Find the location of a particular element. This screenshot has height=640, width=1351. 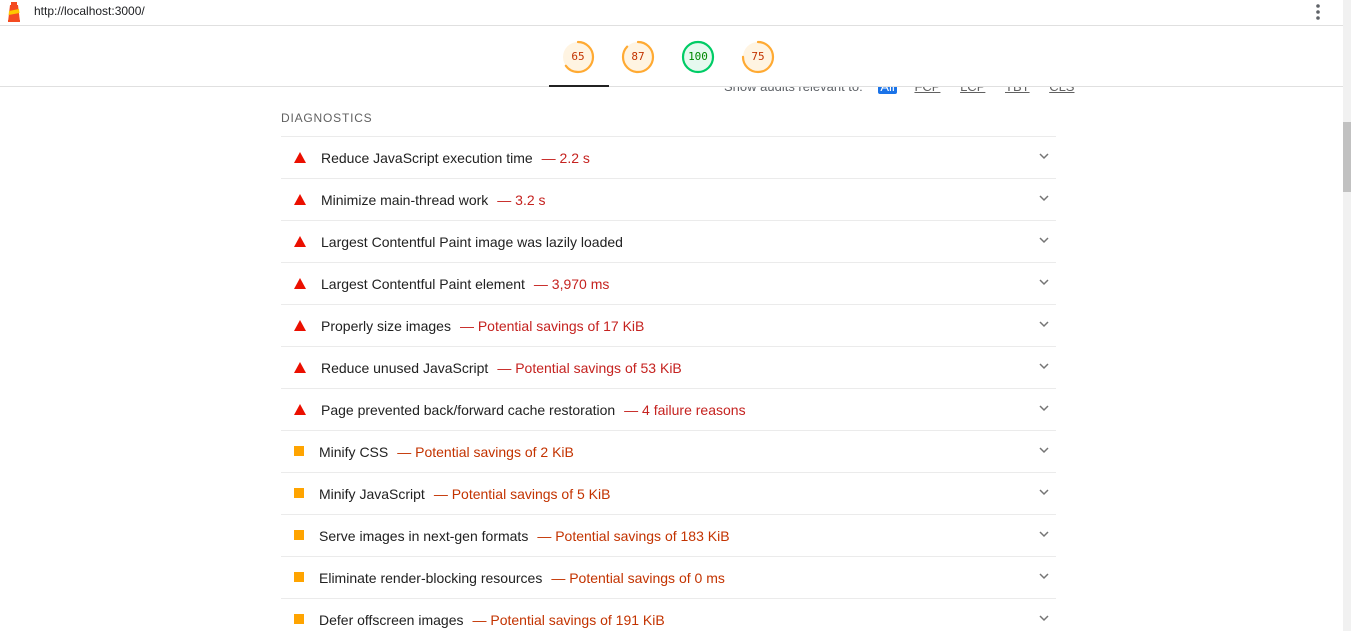

audit-row: Reduce JavaScript execution time — 2.2 s is located at coordinates (668, 157).